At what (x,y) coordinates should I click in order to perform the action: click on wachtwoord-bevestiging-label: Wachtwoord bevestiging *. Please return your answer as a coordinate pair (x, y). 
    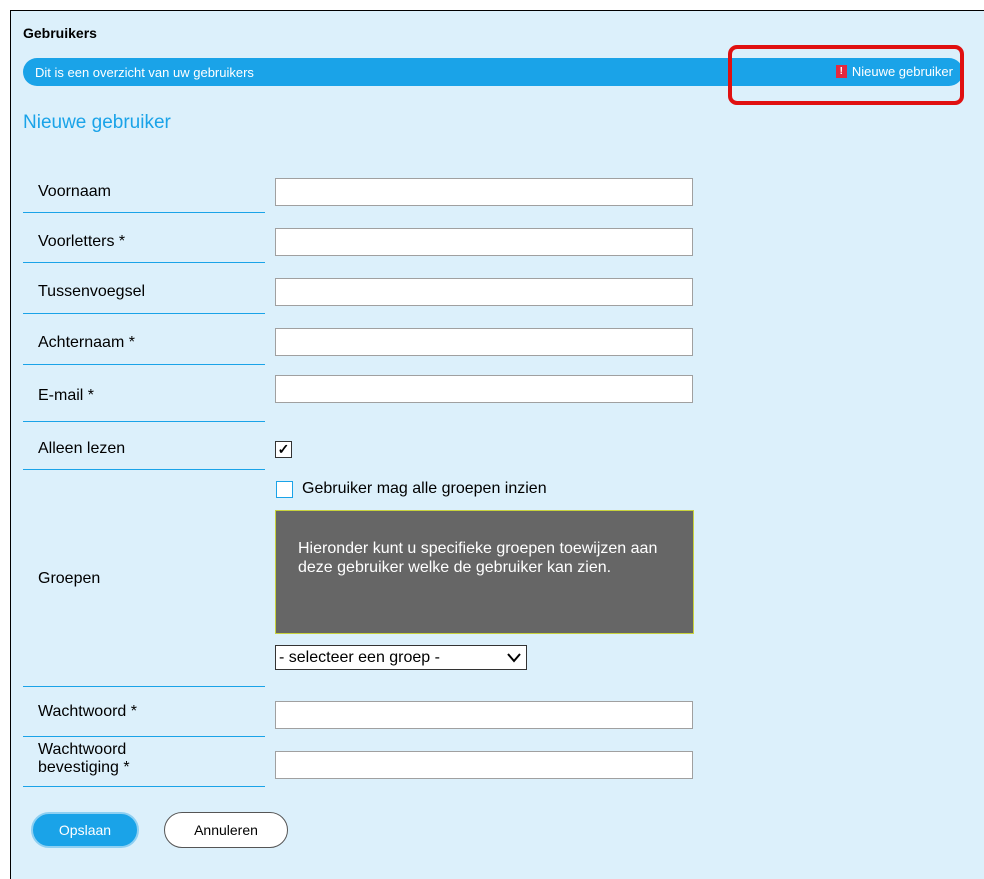
    Looking at the image, I should click on (84, 759).